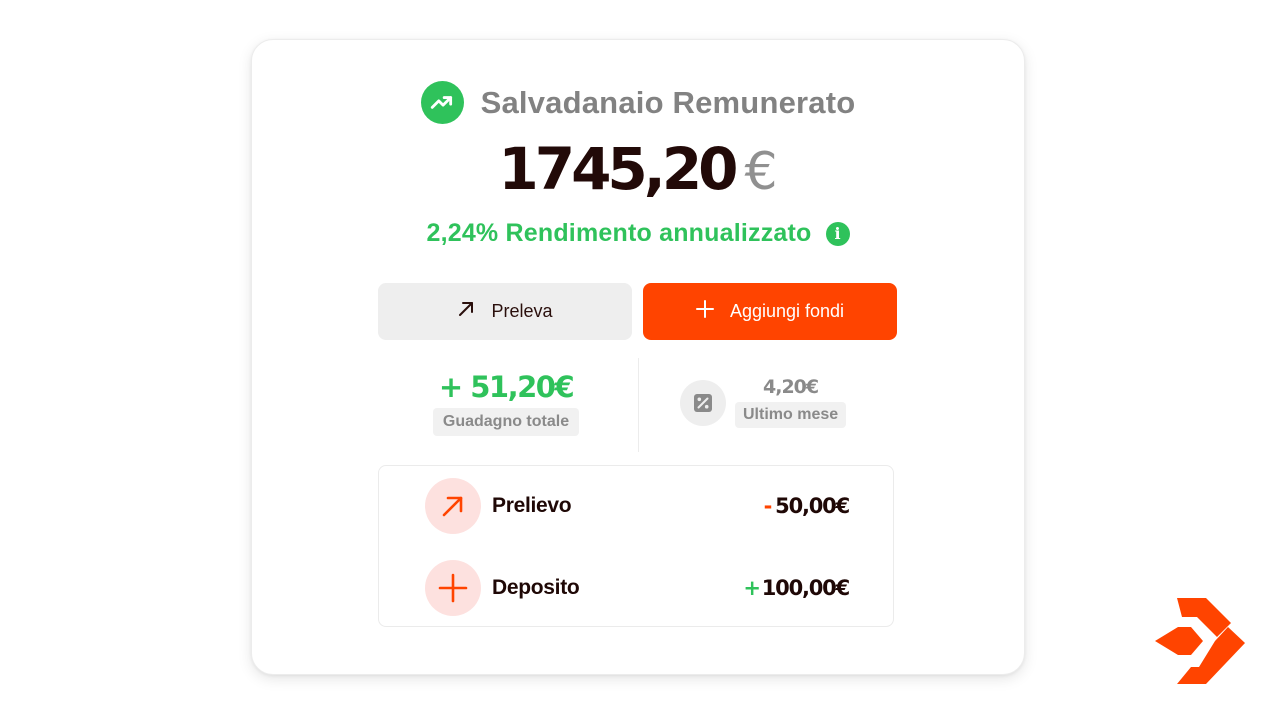 This screenshot has width=1280, height=720. I want to click on list-item: Deposito +100,00€, so click(636, 588).